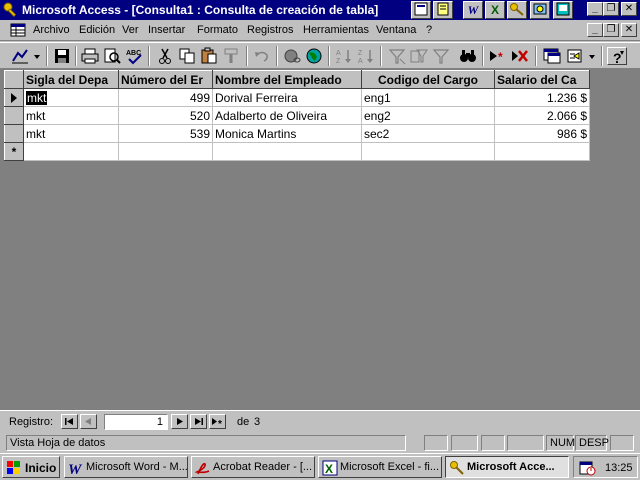  What do you see at coordinates (62, 56) in the screenshot?
I see `save-button` at bounding box center [62, 56].